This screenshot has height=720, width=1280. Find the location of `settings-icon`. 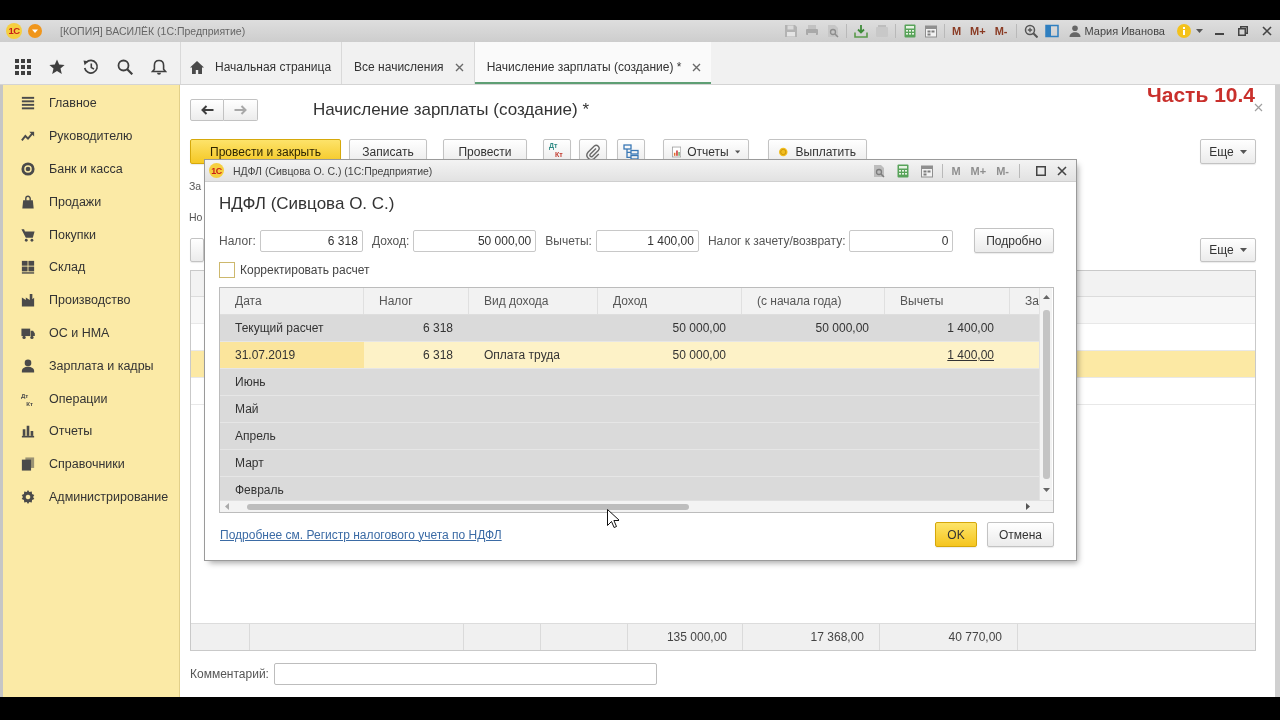

settings-icon is located at coordinates (28, 496).